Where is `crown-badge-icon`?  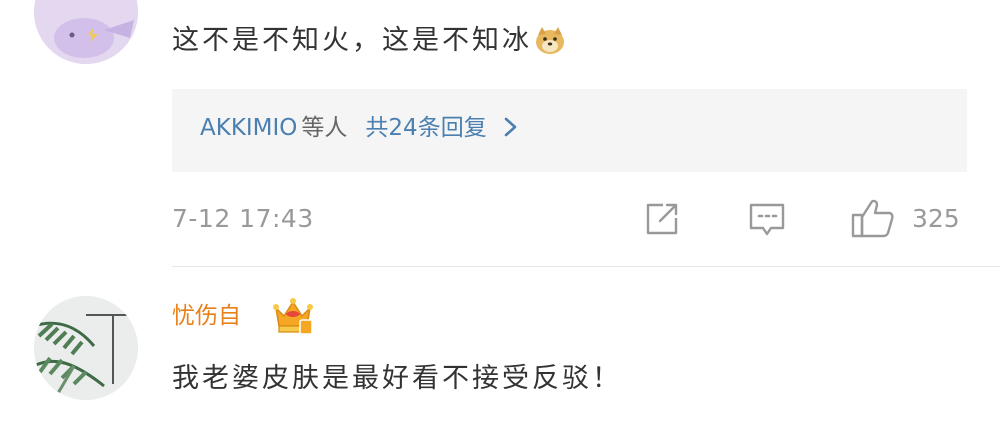
crown-badge-icon is located at coordinates (293, 316).